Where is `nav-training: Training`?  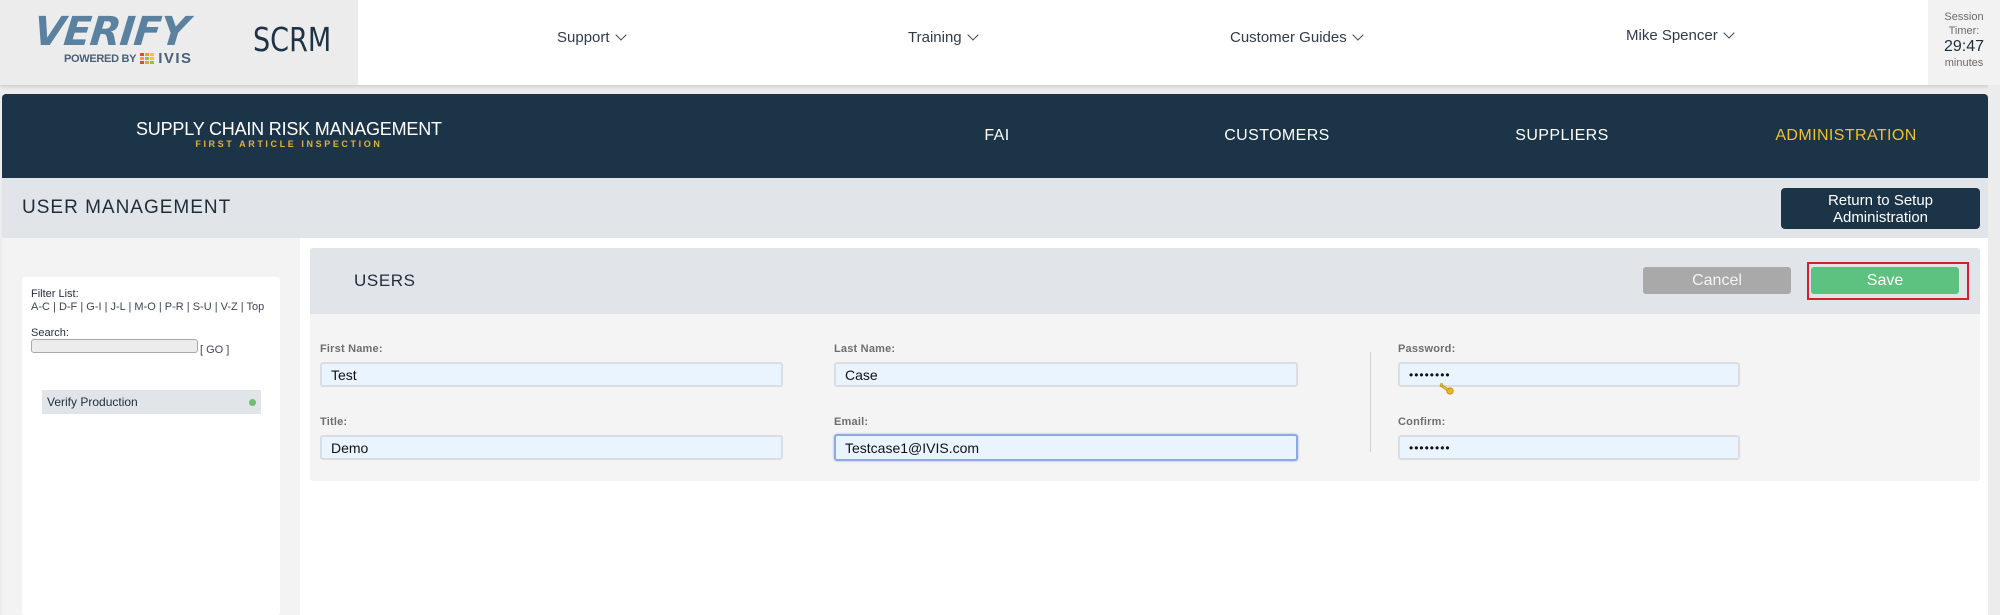
nav-training: Training is located at coordinates (943, 37).